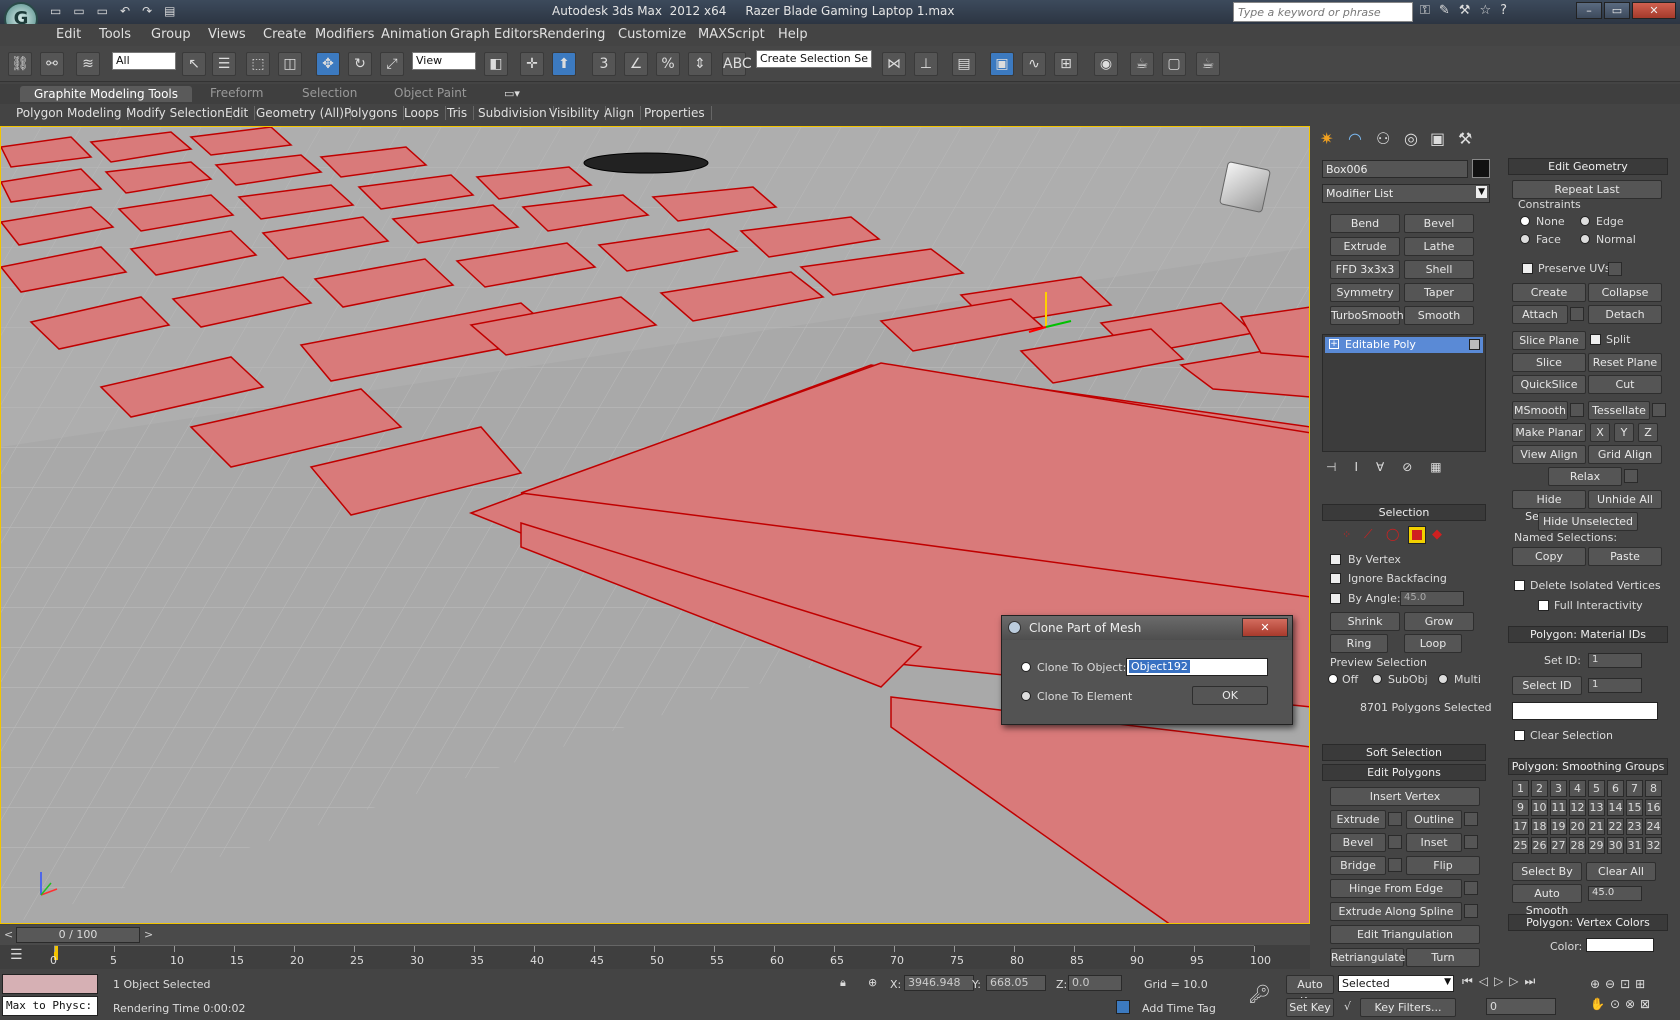 This screenshot has height=1020, width=1680. I want to click on hierarchy-tab-icon: ⚇, so click(1383, 138).